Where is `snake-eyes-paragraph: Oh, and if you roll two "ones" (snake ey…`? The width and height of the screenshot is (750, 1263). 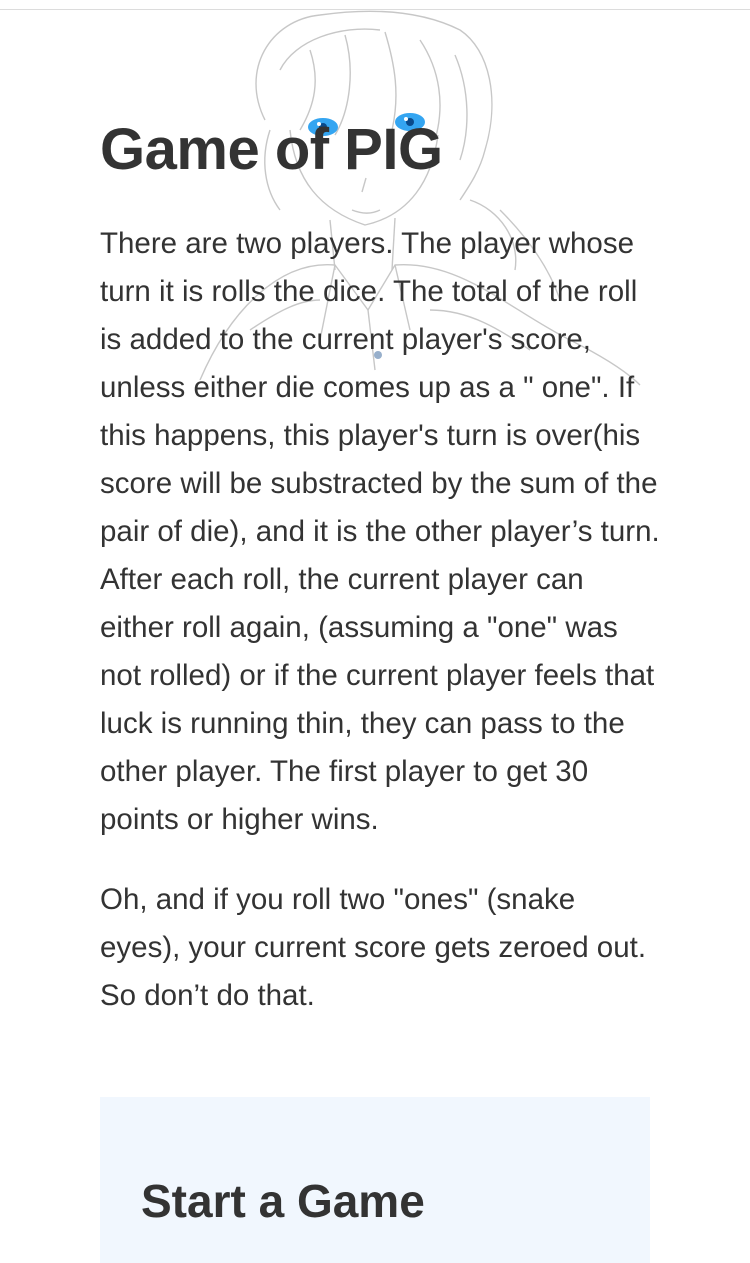 snake-eyes-paragraph: Oh, and if you roll two "ones" (snake ey… is located at coordinates (373, 947).